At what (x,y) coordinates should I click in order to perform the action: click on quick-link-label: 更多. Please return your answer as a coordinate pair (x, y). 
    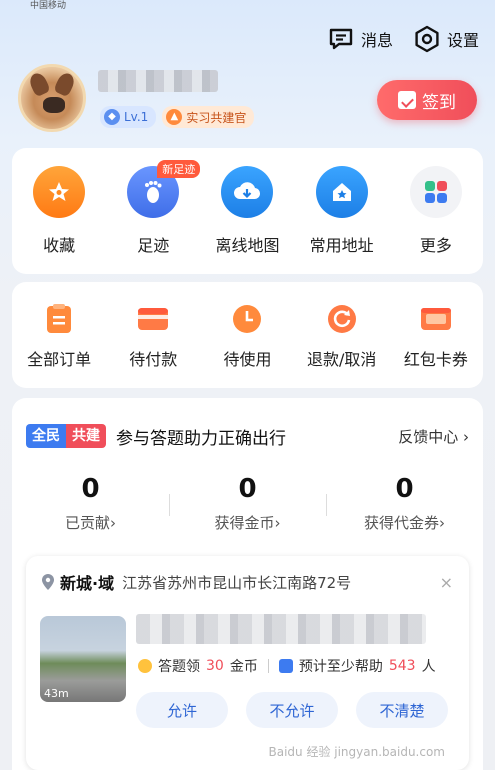
    Looking at the image, I should click on (435, 245).